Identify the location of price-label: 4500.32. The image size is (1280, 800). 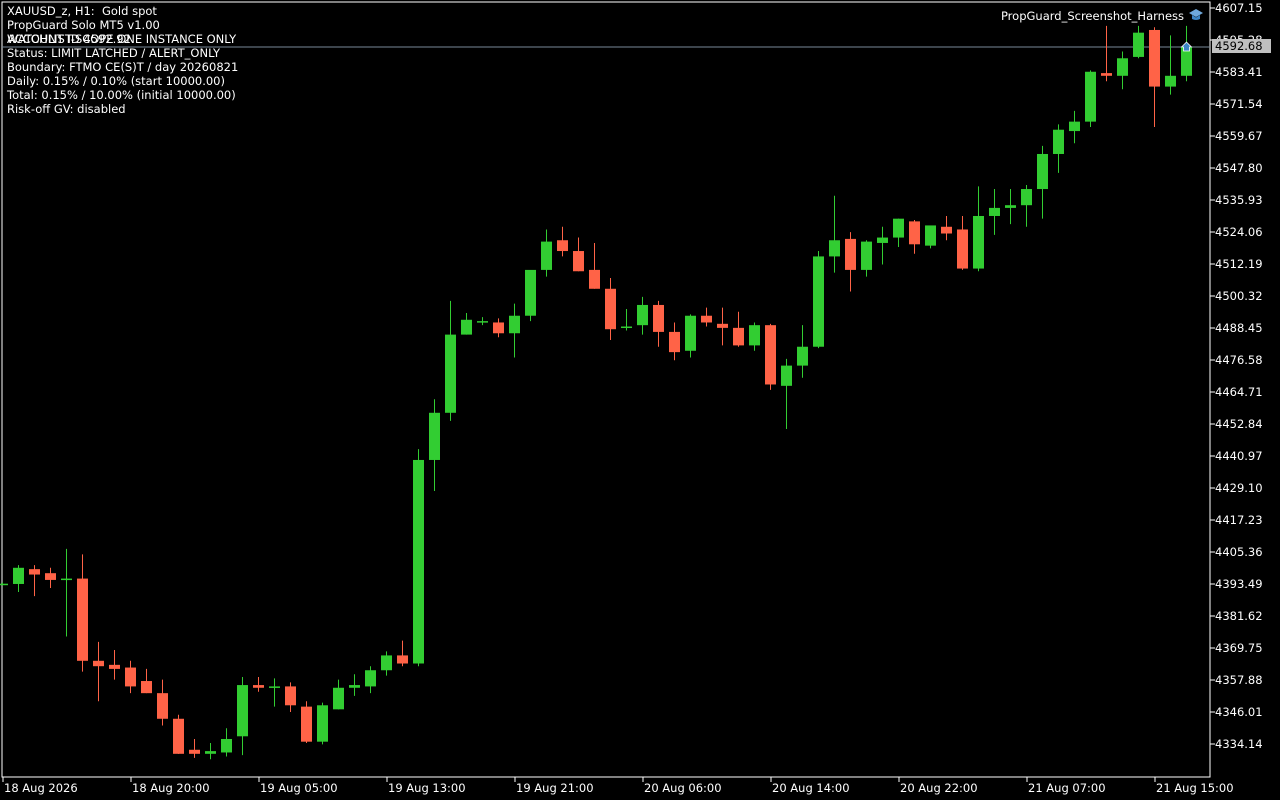
(1239, 296).